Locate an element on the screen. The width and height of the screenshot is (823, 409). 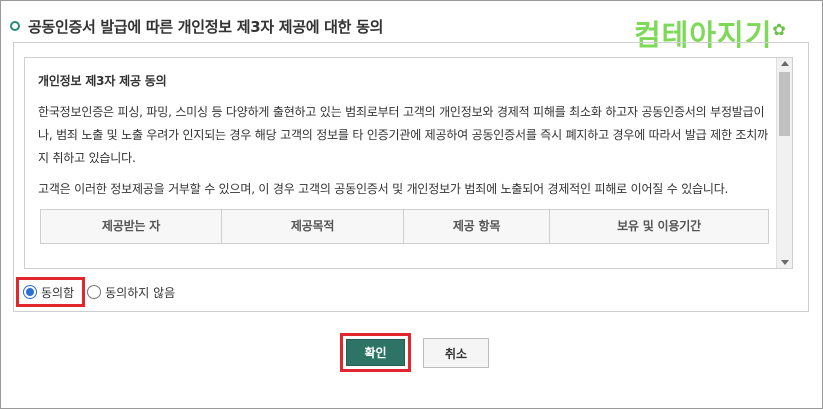
agree-label: 동의함 is located at coordinates (57, 292).